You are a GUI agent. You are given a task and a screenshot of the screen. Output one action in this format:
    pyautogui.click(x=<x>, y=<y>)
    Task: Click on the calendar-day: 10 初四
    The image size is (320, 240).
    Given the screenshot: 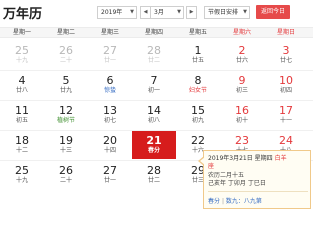 What is the action you would take?
    pyautogui.click(x=286, y=85)
    